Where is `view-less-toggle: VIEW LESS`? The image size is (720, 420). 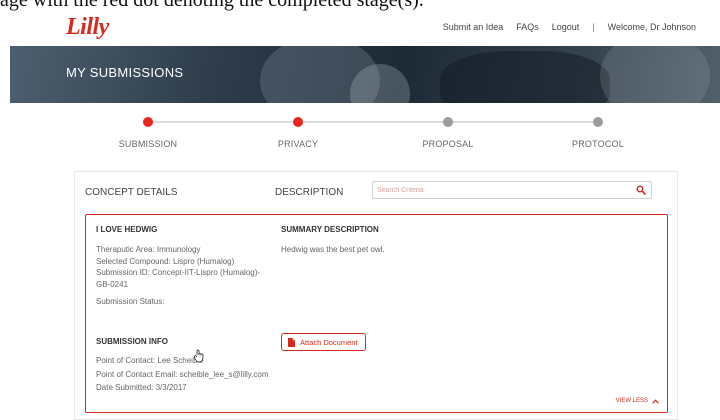 view-less-toggle: VIEW LESS is located at coordinates (637, 401).